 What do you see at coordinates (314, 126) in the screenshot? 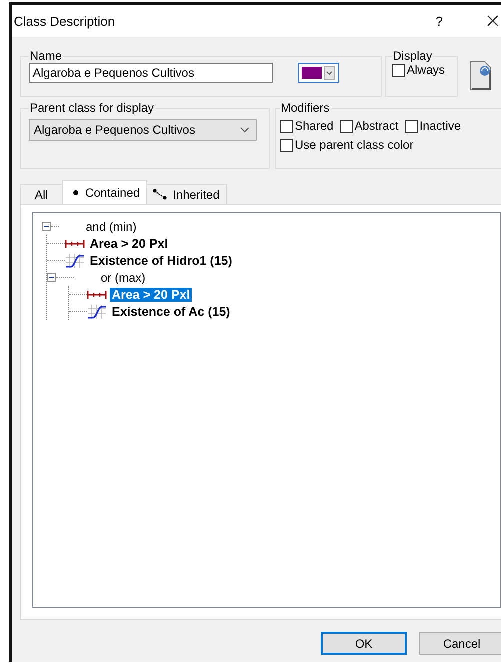
I see `checkbox-label: Shared` at bounding box center [314, 126].